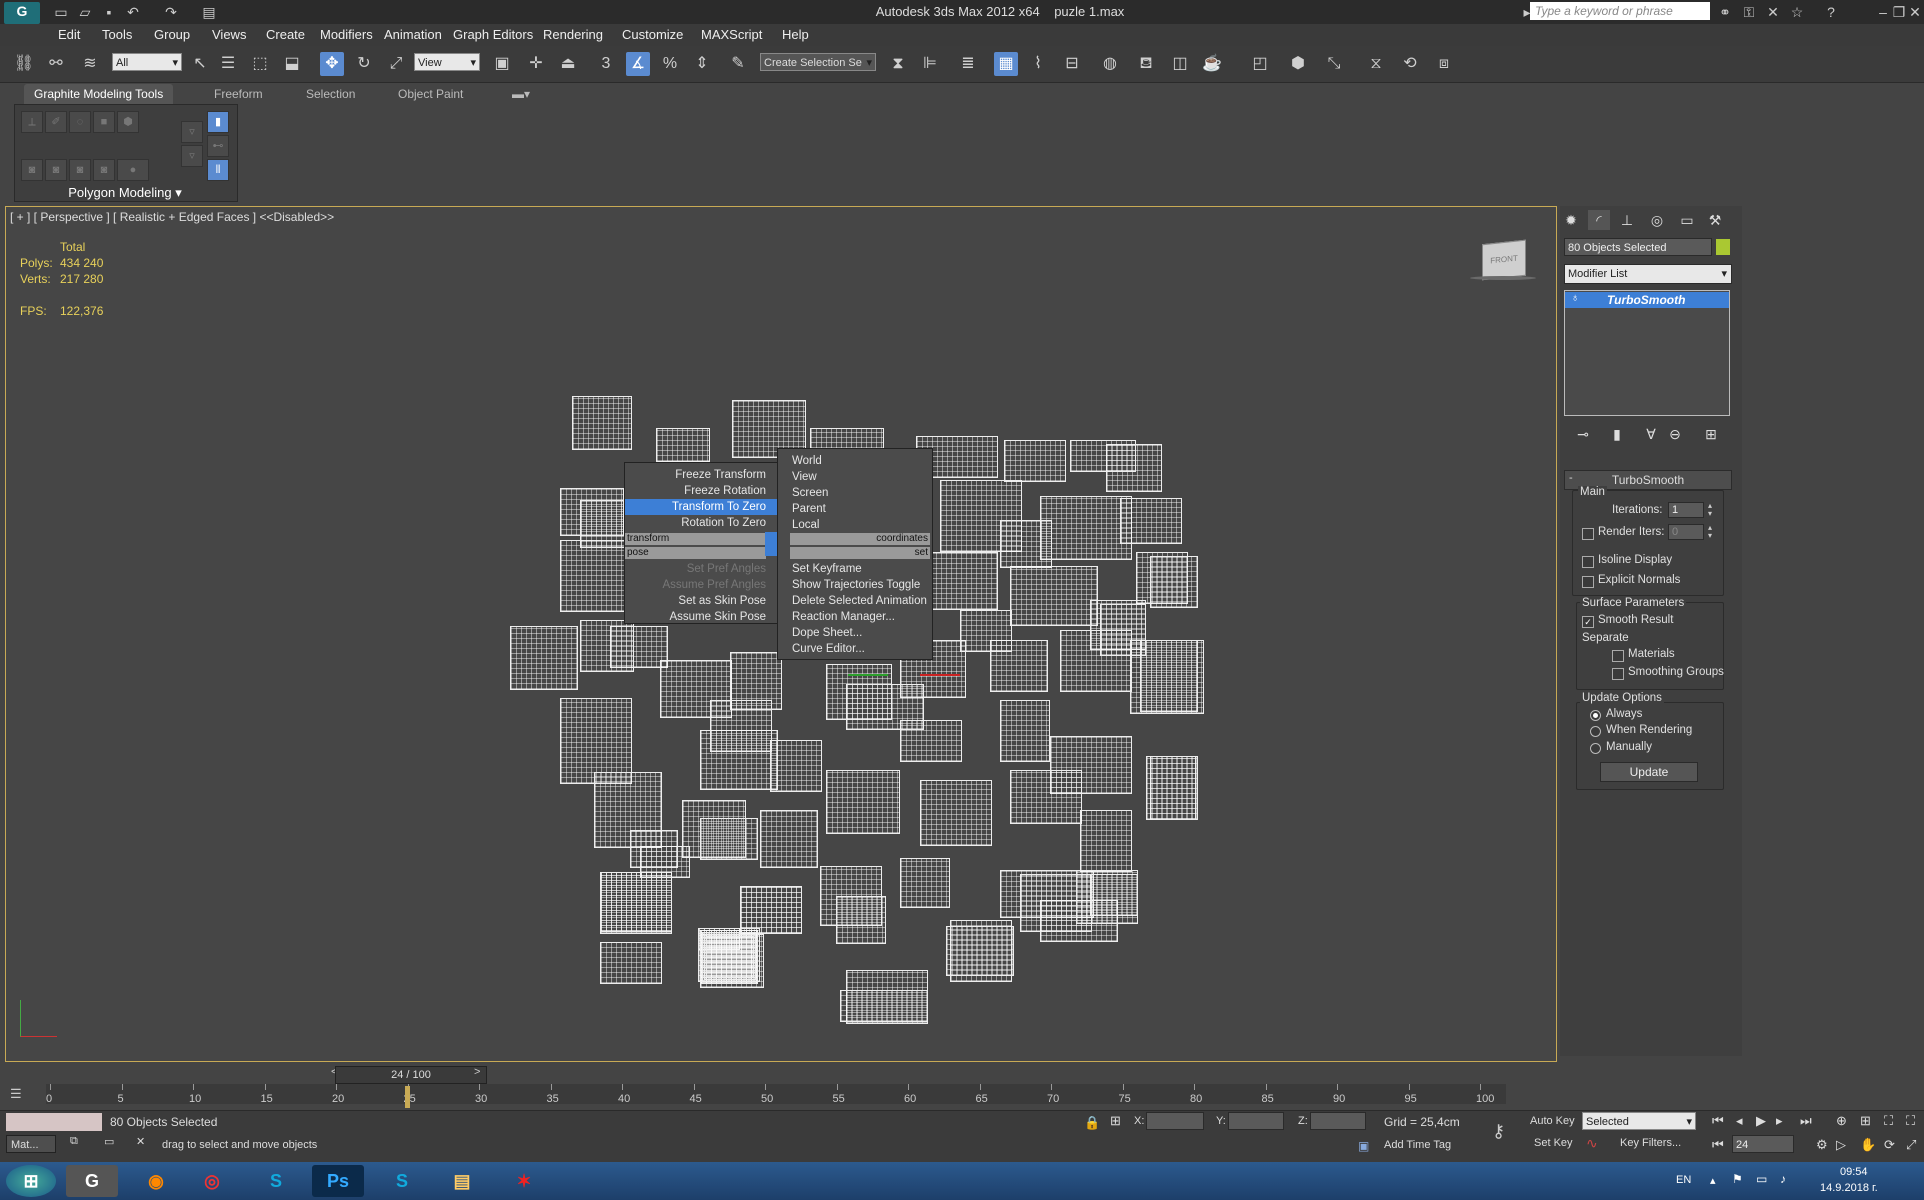  Describe the element at coordinates (606, 64) in the screenshot. I see `snaps-toggle-icon: 3` at that location.